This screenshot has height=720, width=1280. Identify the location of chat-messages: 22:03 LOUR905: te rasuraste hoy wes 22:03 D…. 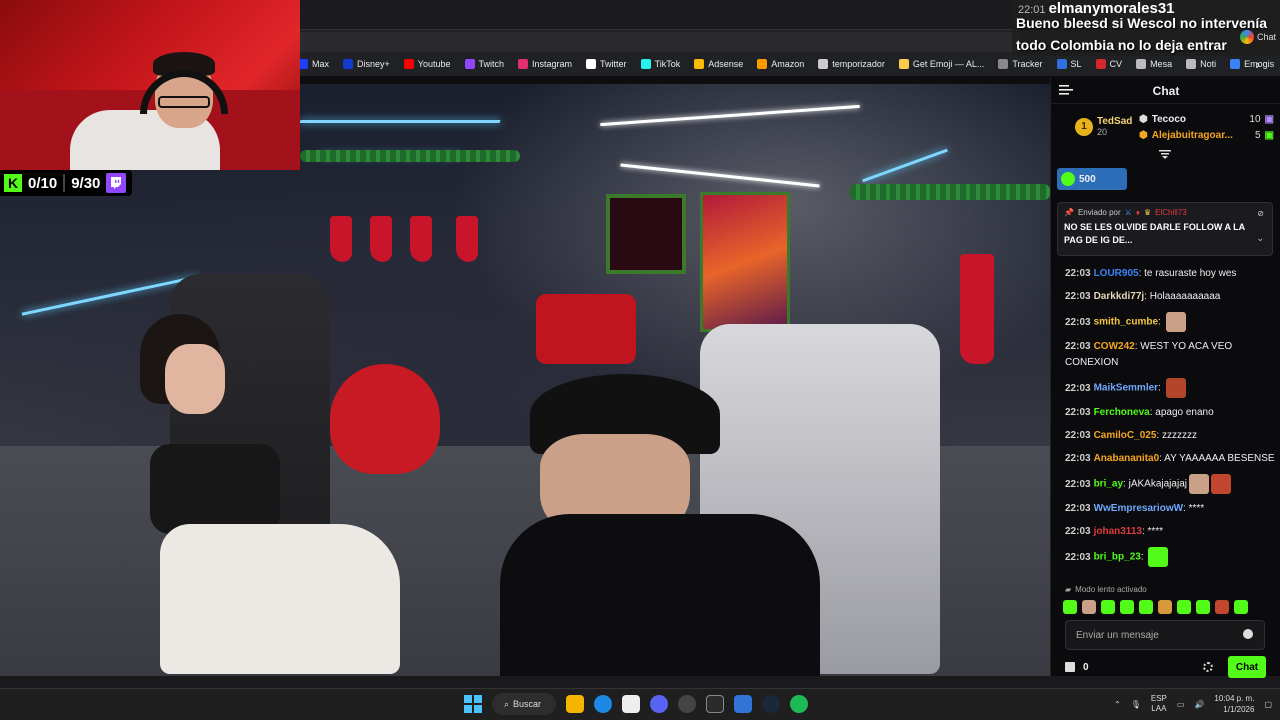
(1170, 420).